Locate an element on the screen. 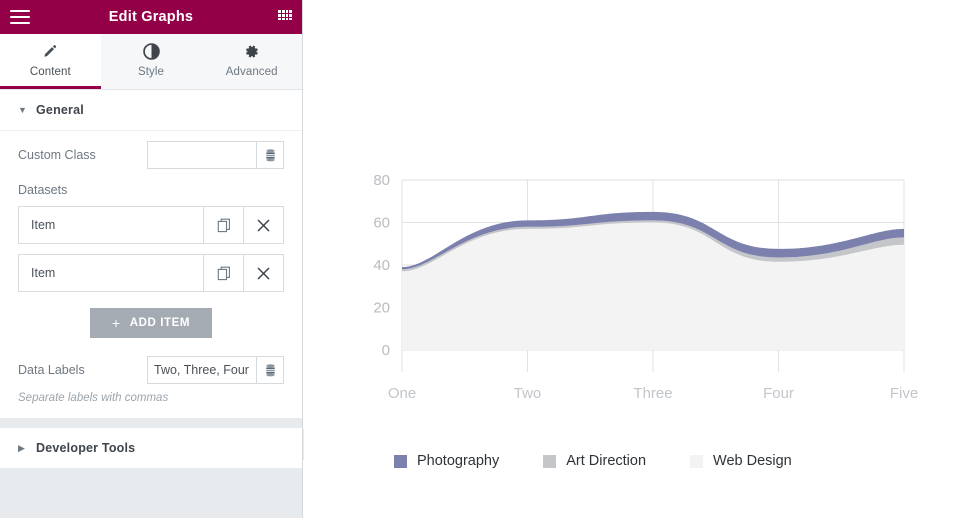  legend-label: Photography is located at coordinates (458, 461).